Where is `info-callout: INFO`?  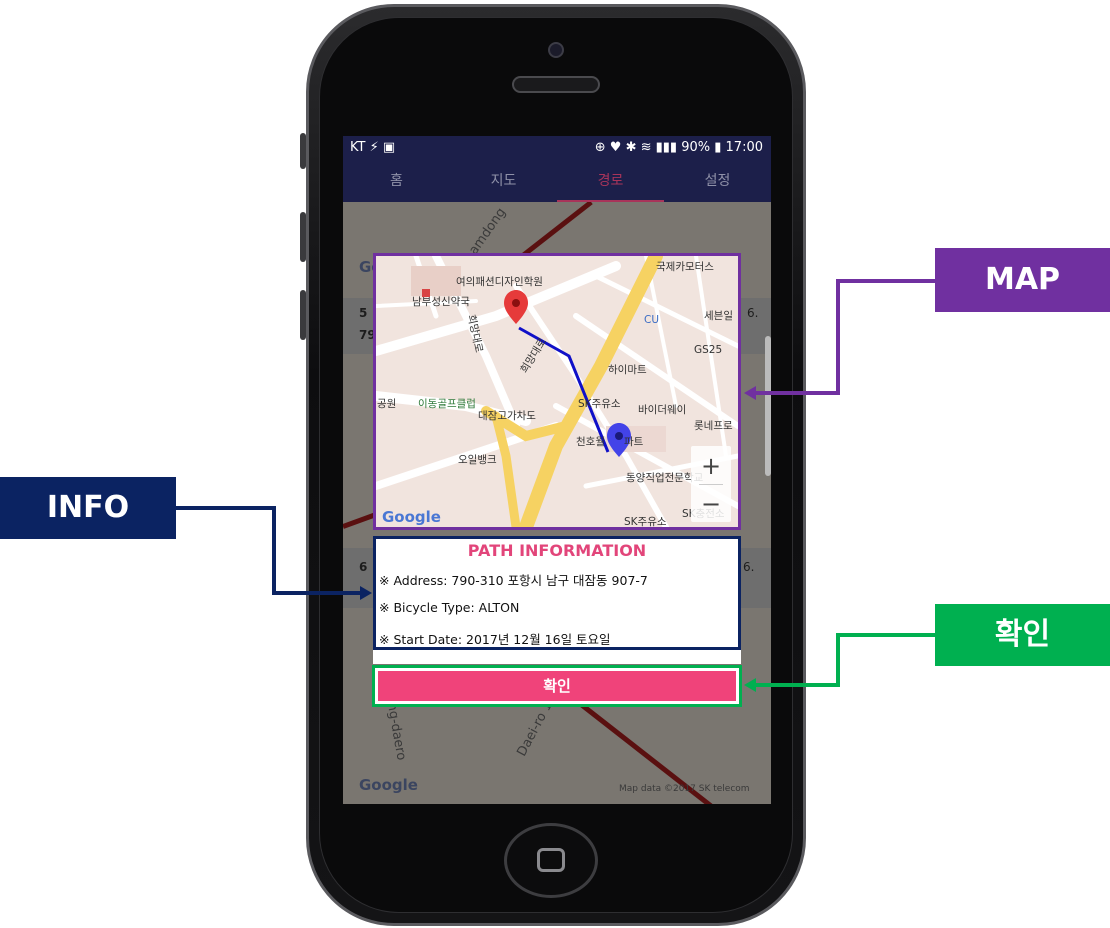 info-callout: INFO is located at coordinates (88, 508).